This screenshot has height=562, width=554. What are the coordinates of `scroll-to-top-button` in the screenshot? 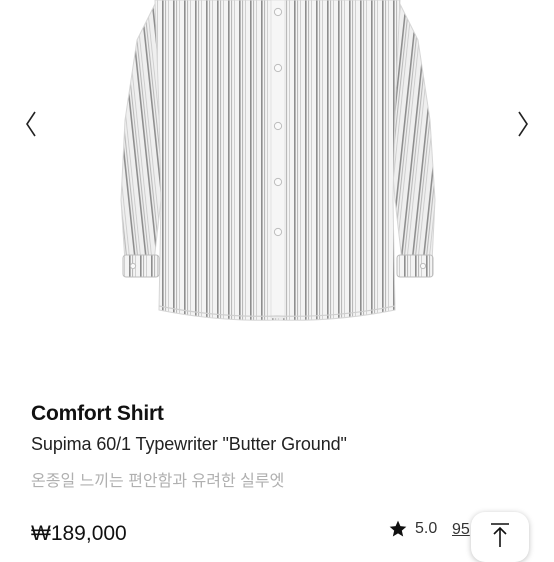 It's located at (500, 537).